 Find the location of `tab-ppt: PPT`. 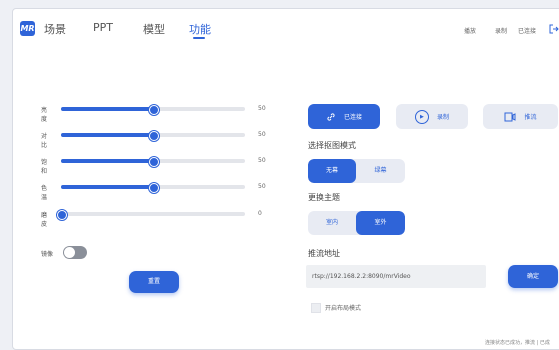

tab-ppt: PPT is located at coordinates (103, 27).